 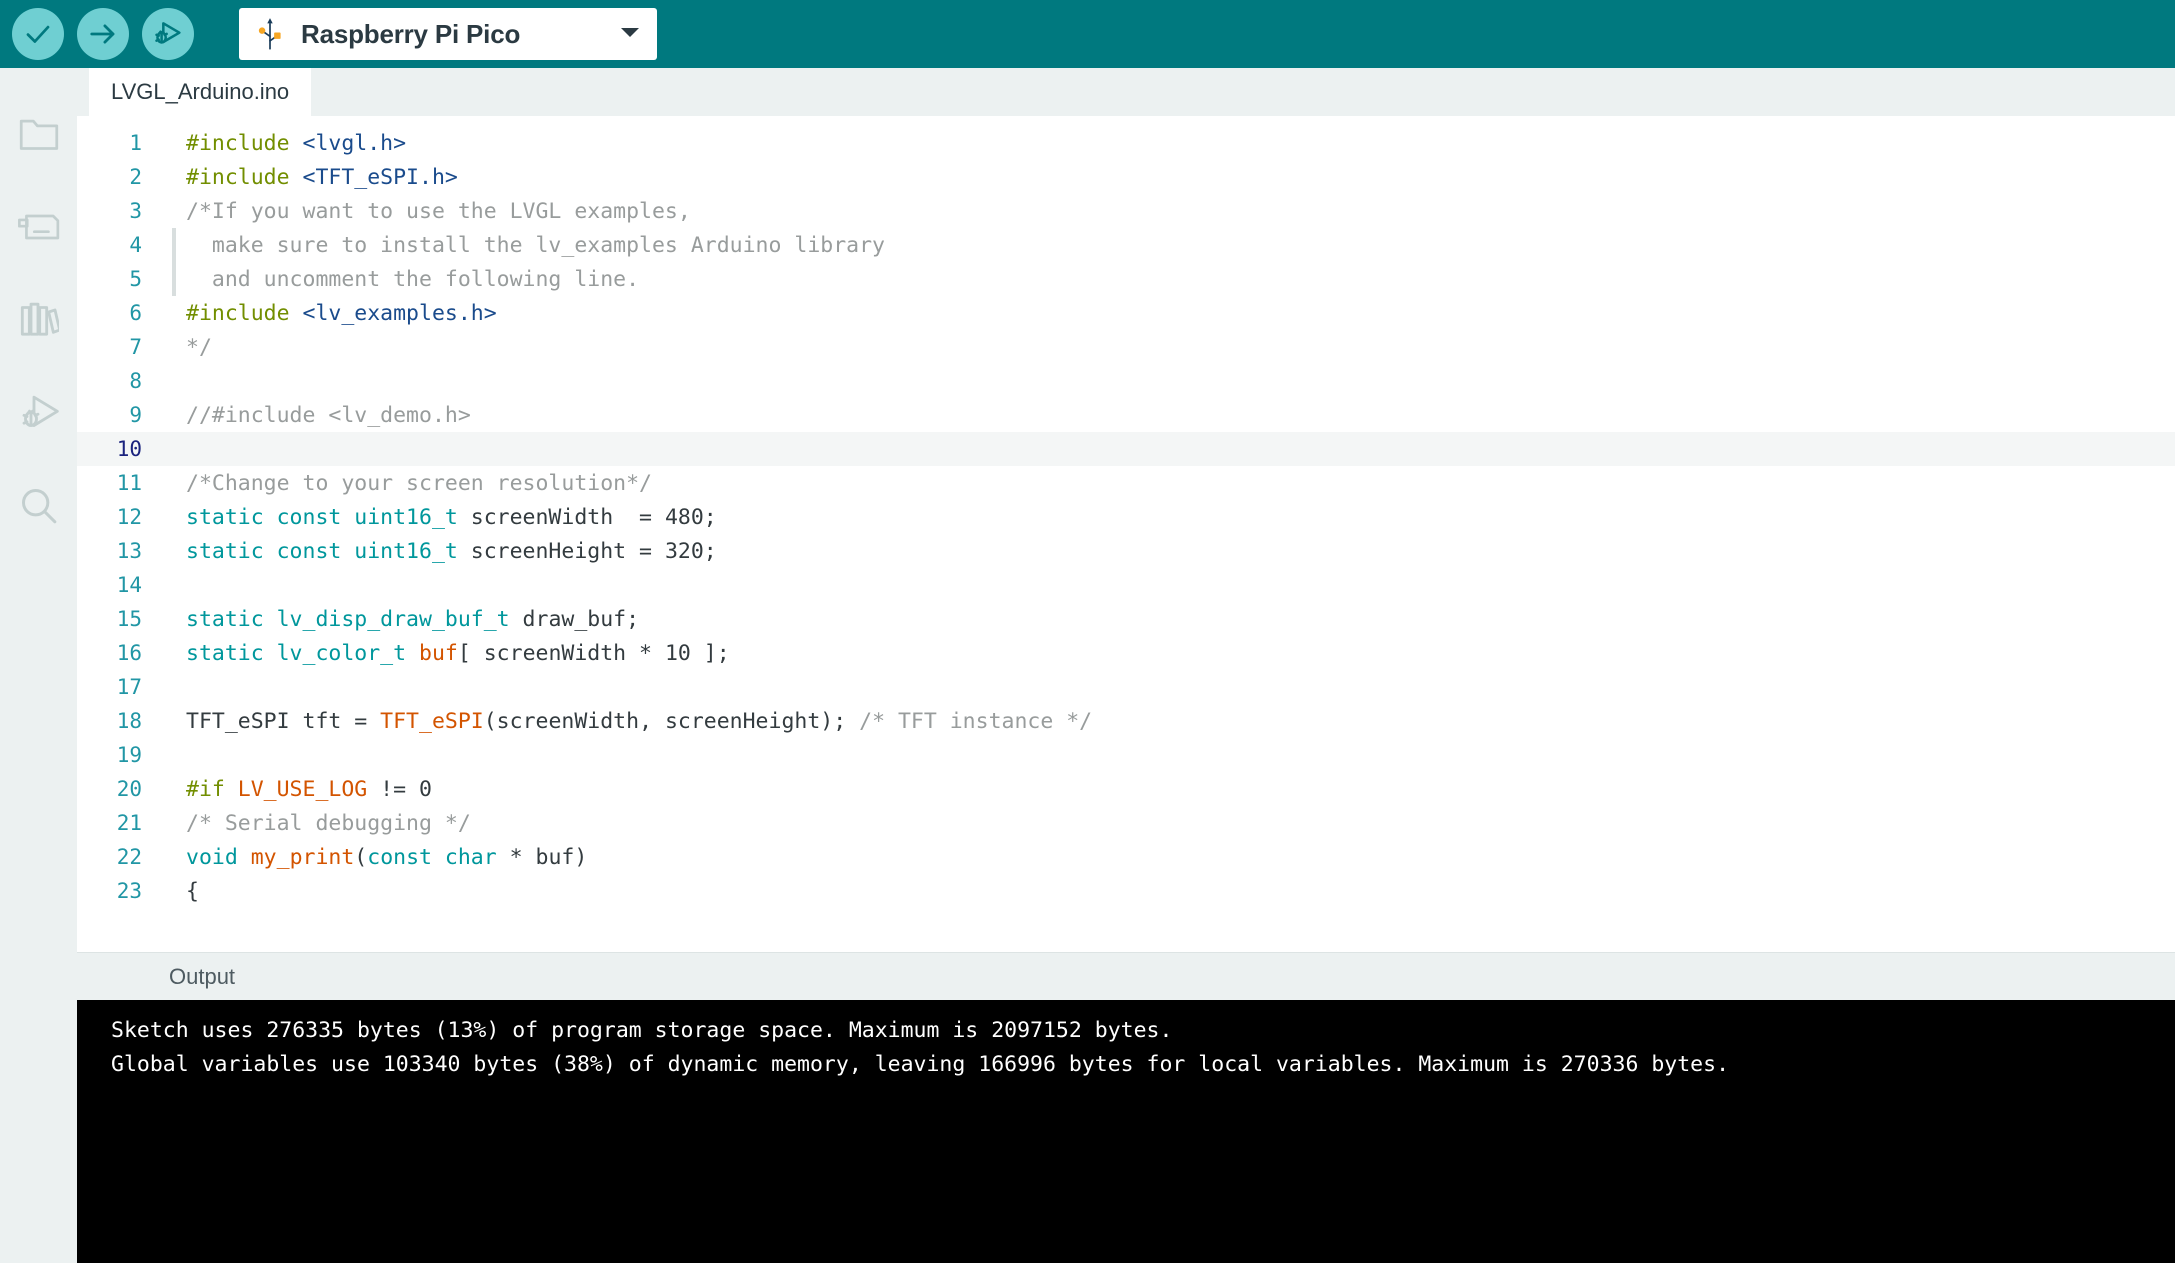 I want to click on line-number: 3, so click(x=135, y=211).